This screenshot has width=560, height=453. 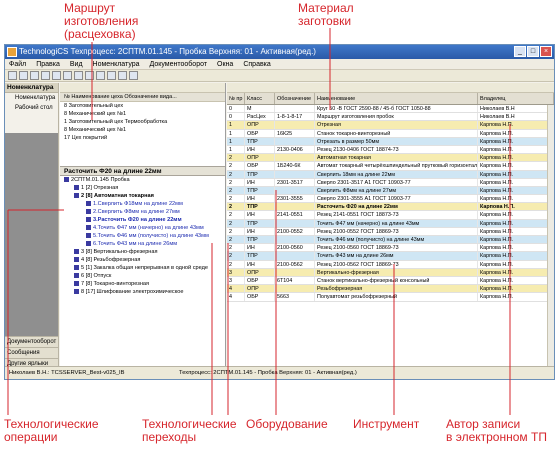 What do you see at coordinates (76, 64) in the screenshot?
I see `menu-view: Вид` at bounding box center [76, 64].